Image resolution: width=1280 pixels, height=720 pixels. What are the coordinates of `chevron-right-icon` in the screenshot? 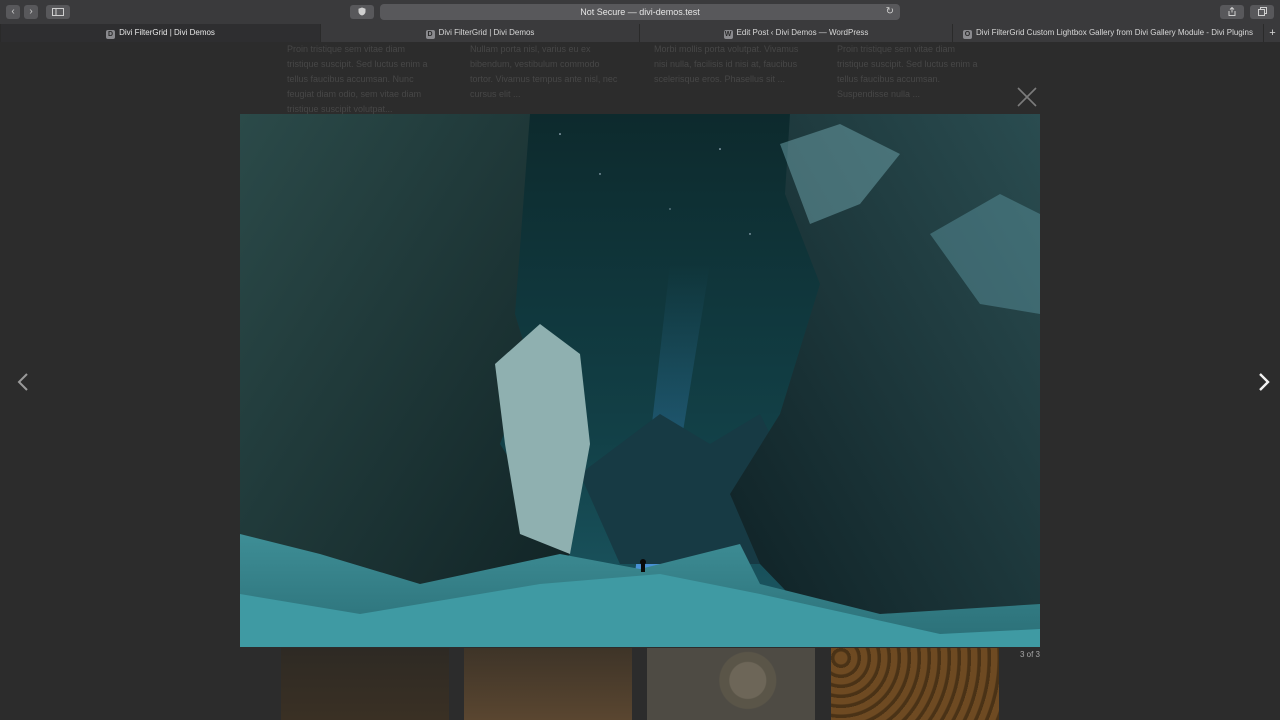 It's located at (1264, 382).